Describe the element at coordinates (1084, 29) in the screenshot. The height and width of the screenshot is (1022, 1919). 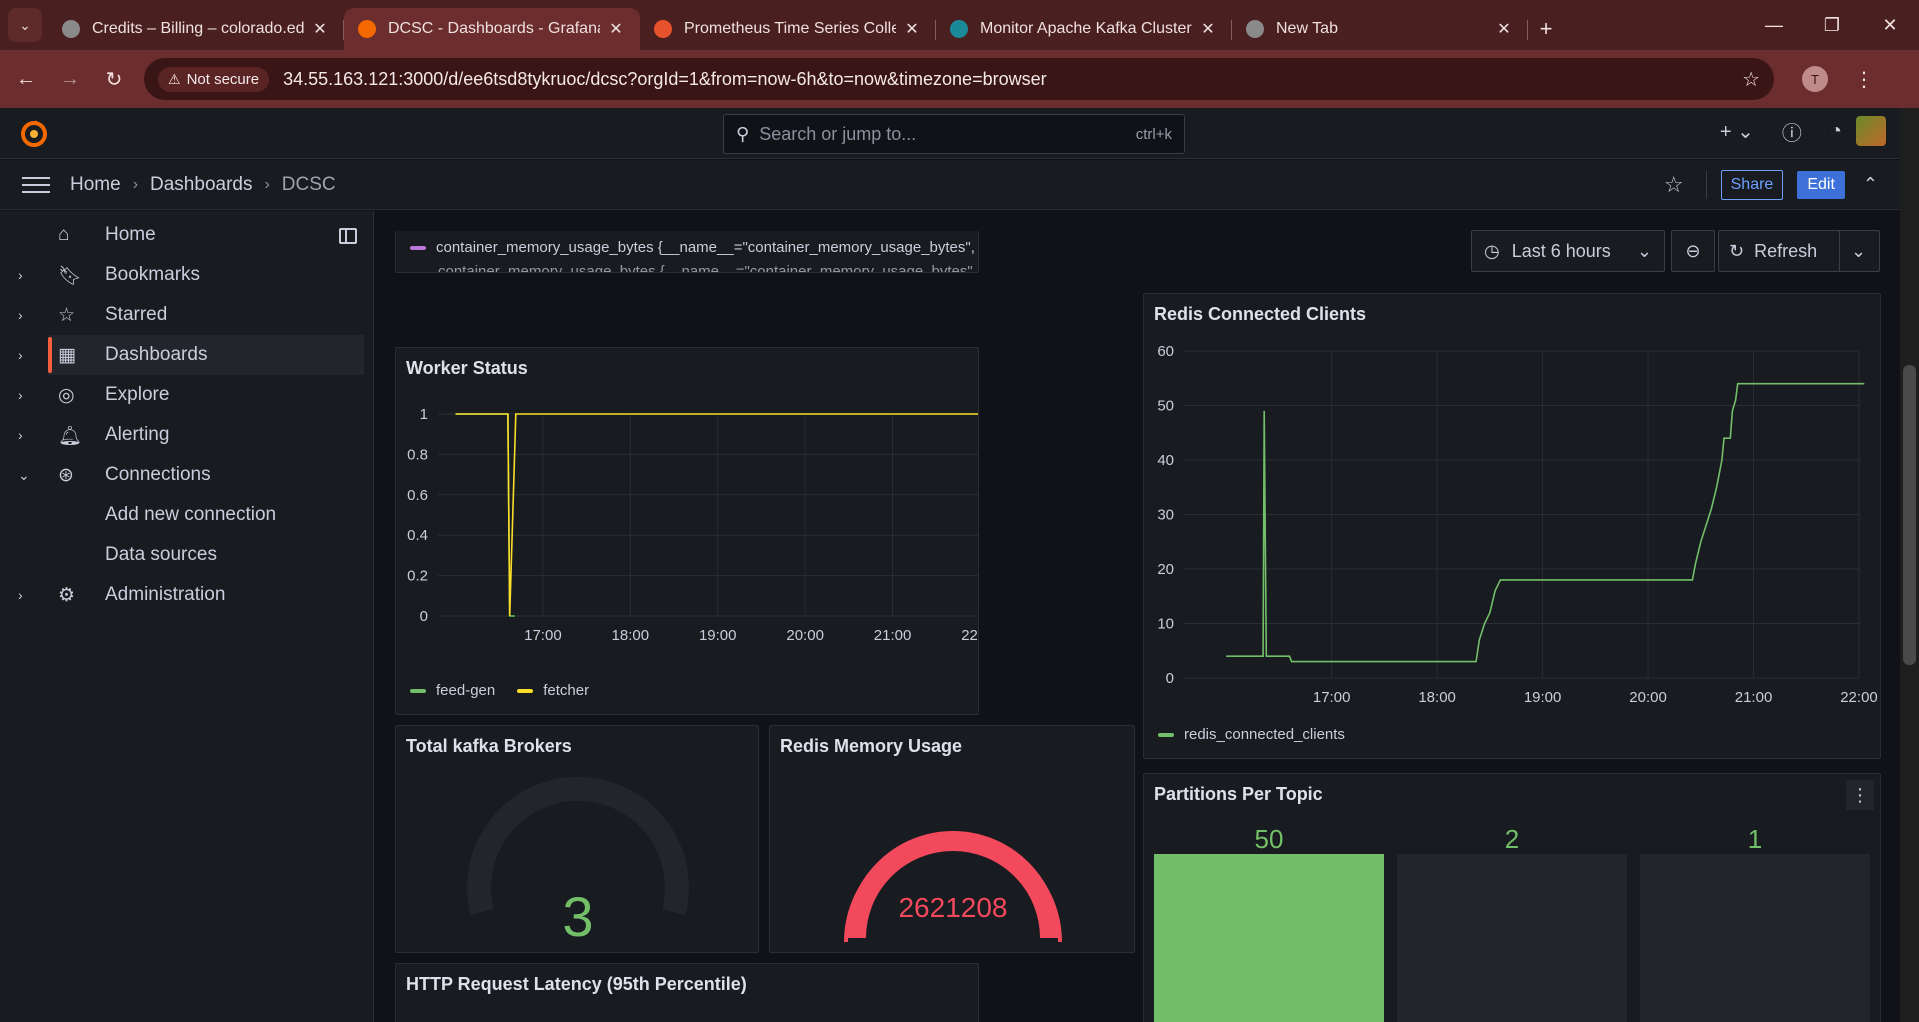
I see `browser-tab: Monitor Apache Kafka Clusters ✕` at that location.